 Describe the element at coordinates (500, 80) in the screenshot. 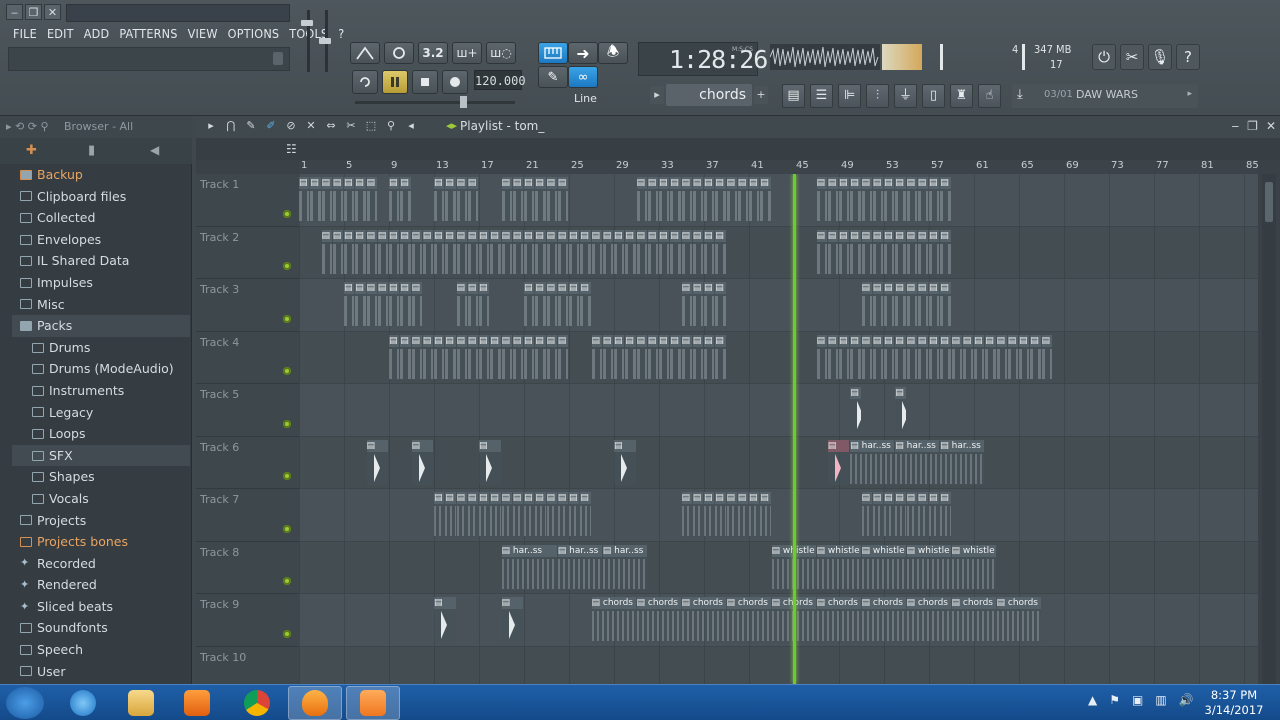

I see `tempo-field: 120.000` at that location.